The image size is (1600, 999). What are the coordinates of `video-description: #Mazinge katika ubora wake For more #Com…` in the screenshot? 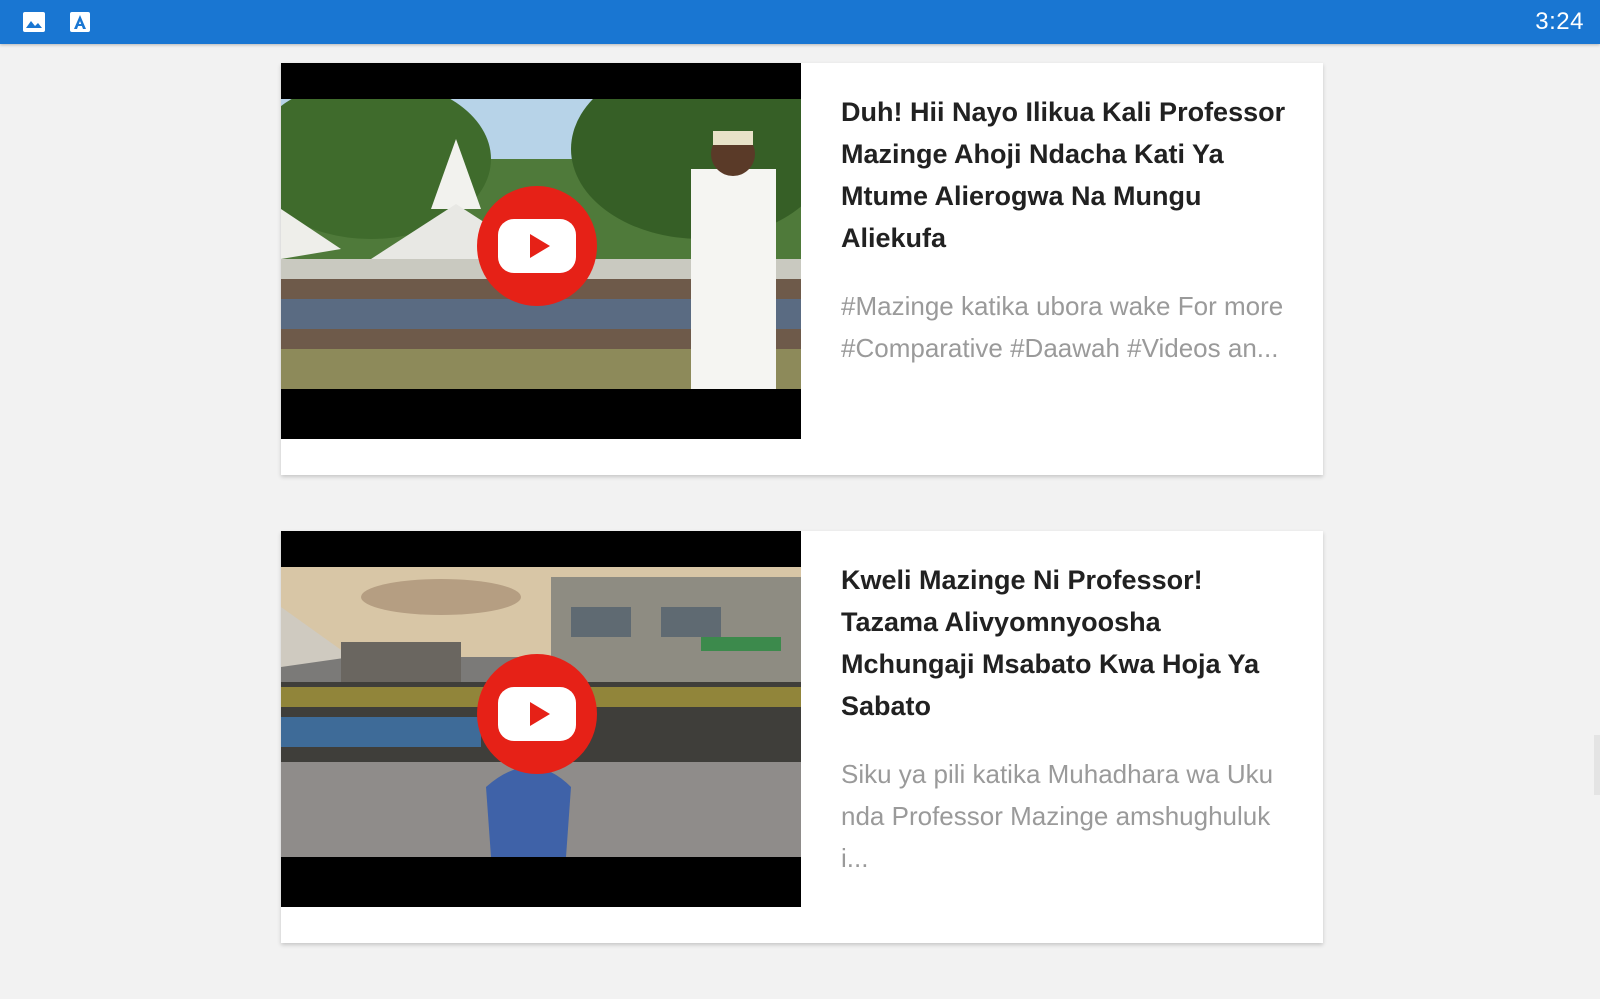 It's located at (1062, 327).